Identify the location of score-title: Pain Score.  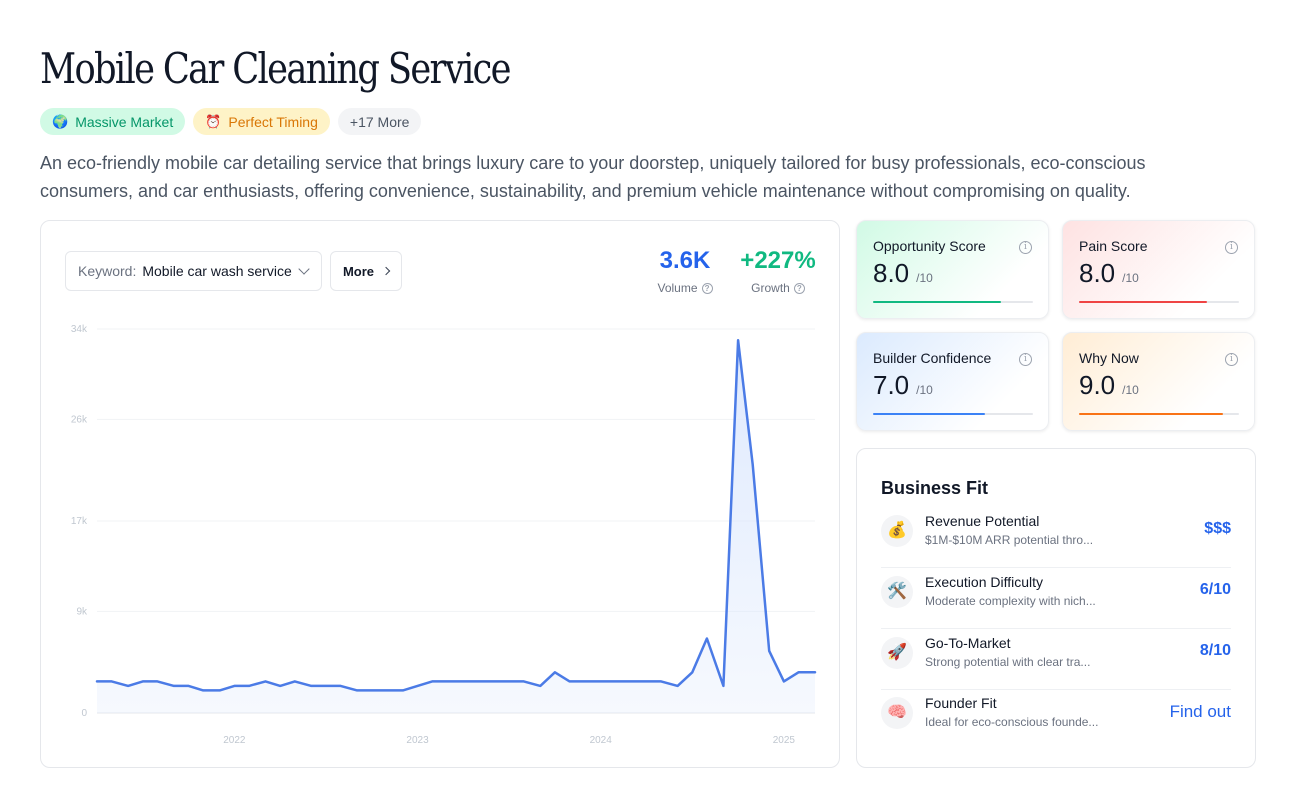
(1113, 246).